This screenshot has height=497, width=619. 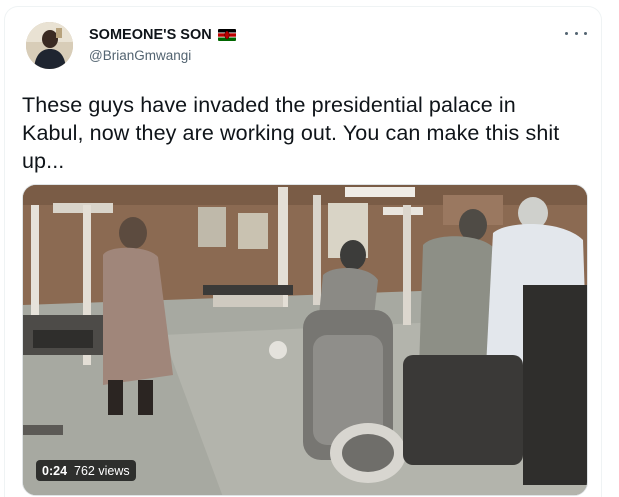 I want to click on video-view-count: 762 views, so click(x=102, y=470).